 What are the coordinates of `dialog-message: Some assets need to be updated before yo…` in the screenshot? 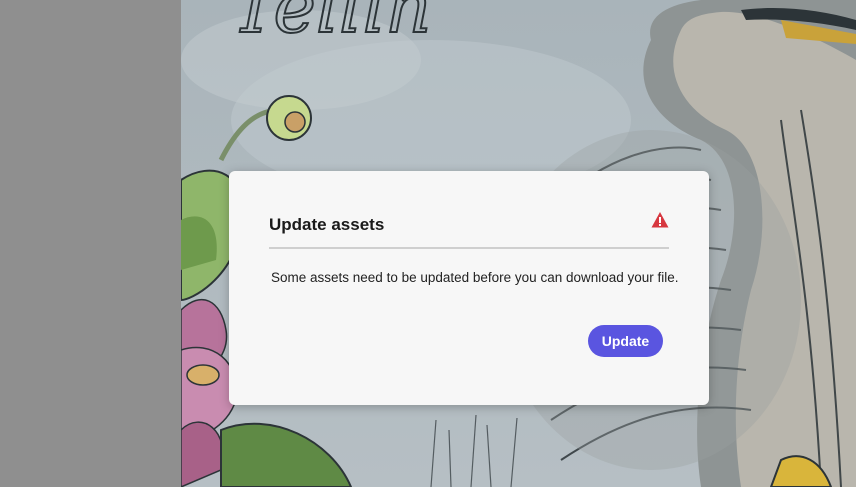 It's located at (475, 277).